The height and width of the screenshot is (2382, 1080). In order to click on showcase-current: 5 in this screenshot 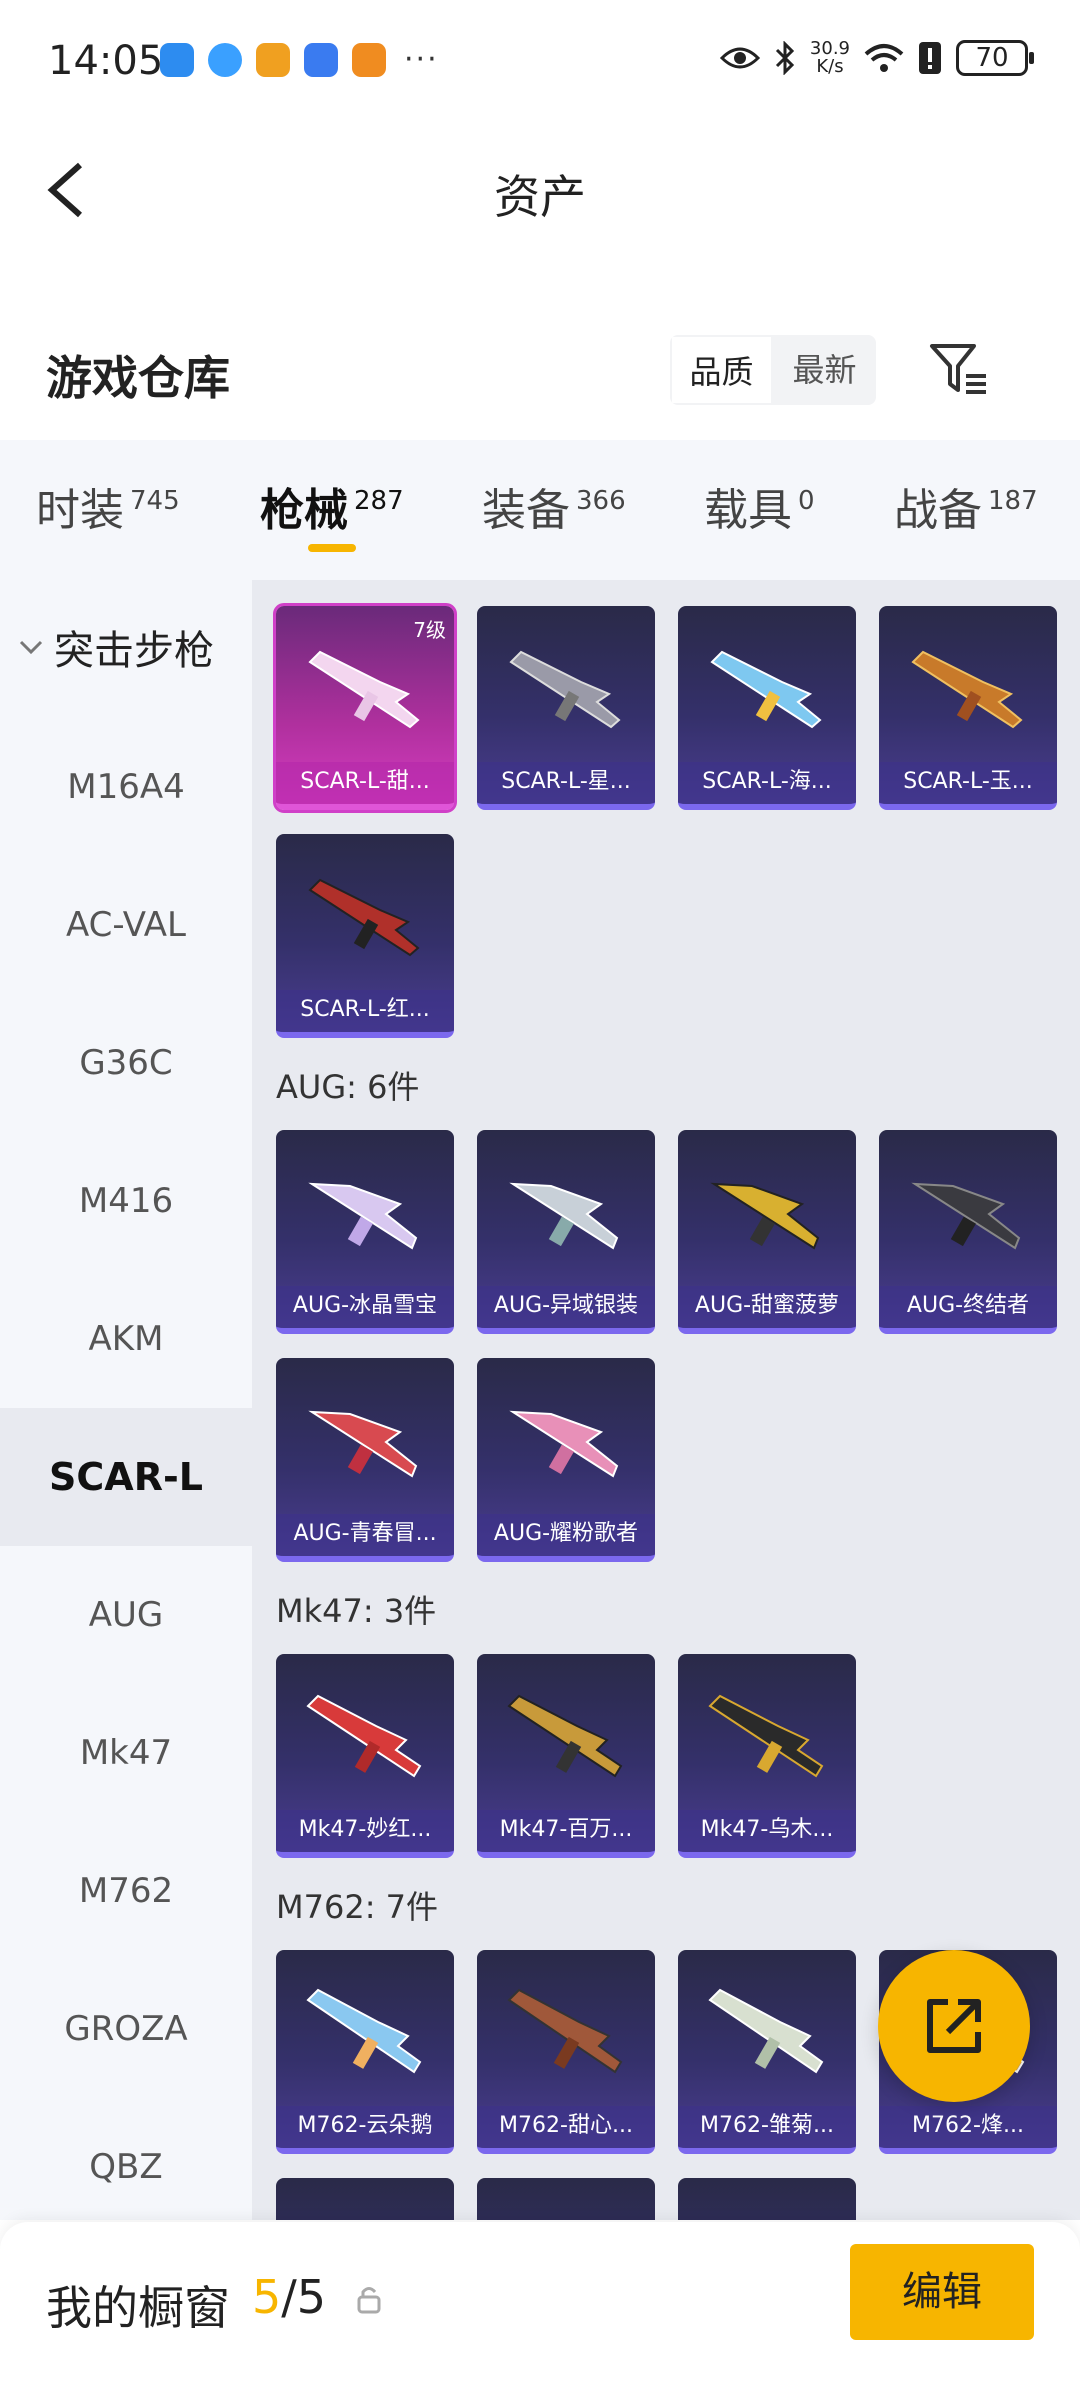, I will do `click(267, 2297)`.